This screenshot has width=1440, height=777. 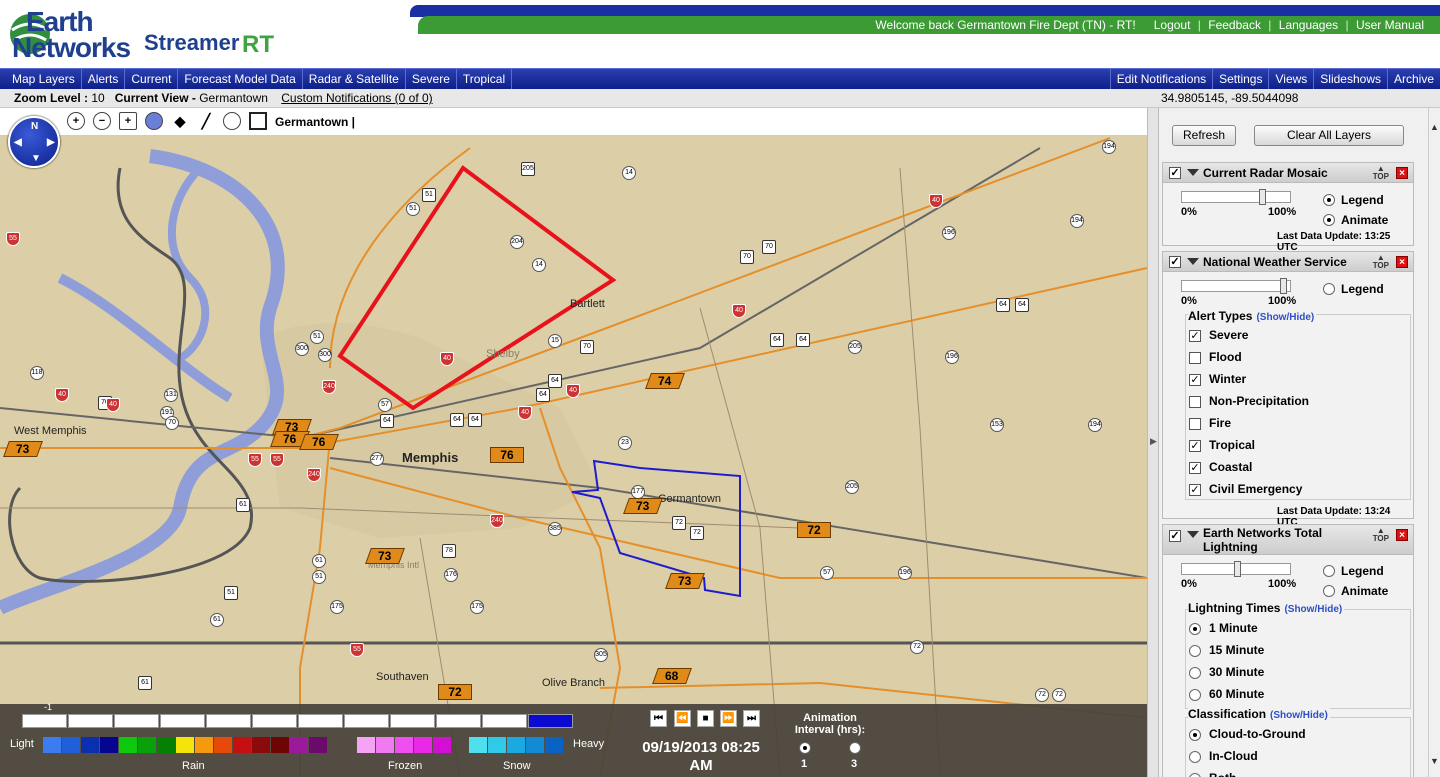 What do you see at coordinates (1290, 79) in the screenshot?
I see `nav-views: Views` at bounding box center [1290, 79].